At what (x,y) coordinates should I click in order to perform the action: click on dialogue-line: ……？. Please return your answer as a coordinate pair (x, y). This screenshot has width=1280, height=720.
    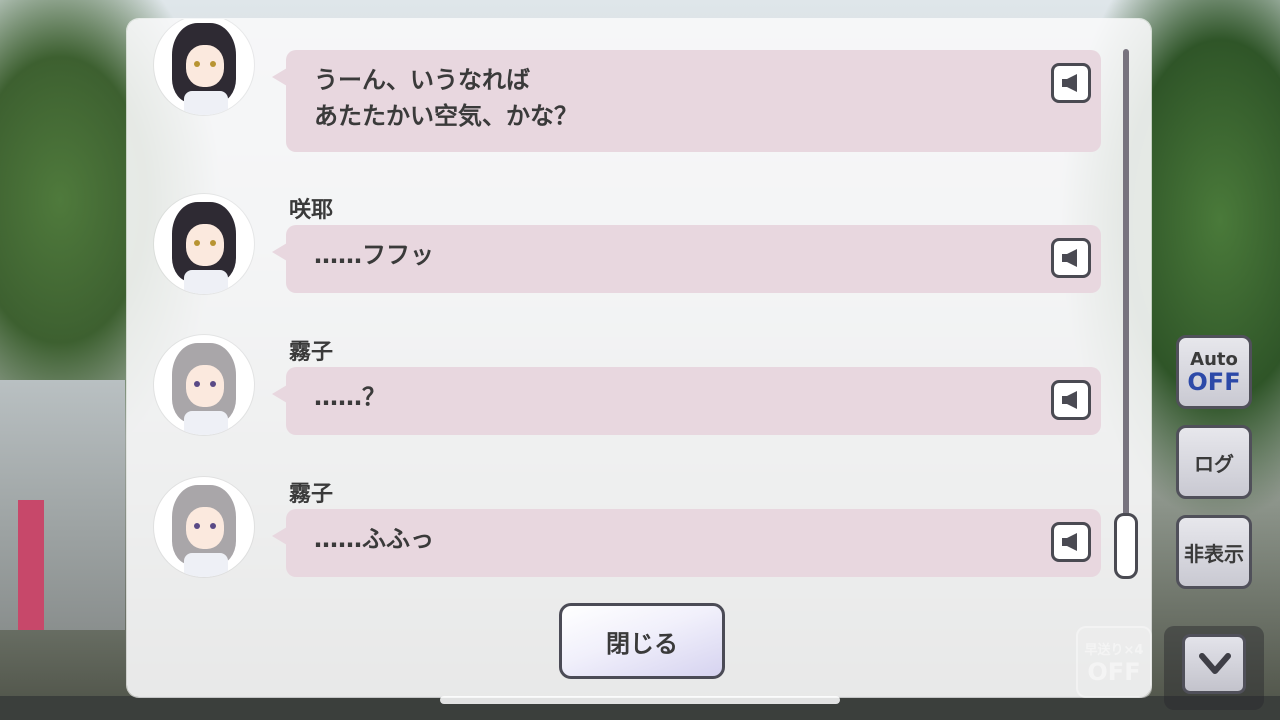
    Looking at the image, I should click on (350, 397).